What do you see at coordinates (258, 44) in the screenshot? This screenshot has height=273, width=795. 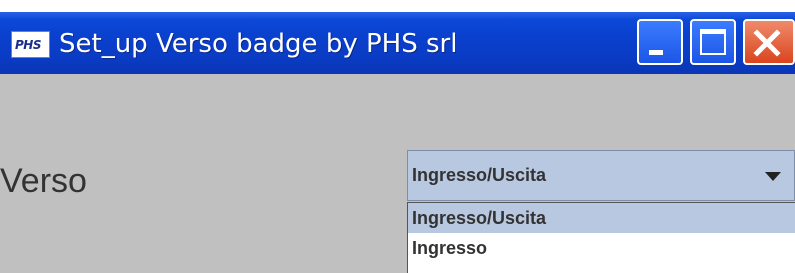 I see `window-title: Set_up Verso badge by PHS srl` at bounding box center [258, 44].